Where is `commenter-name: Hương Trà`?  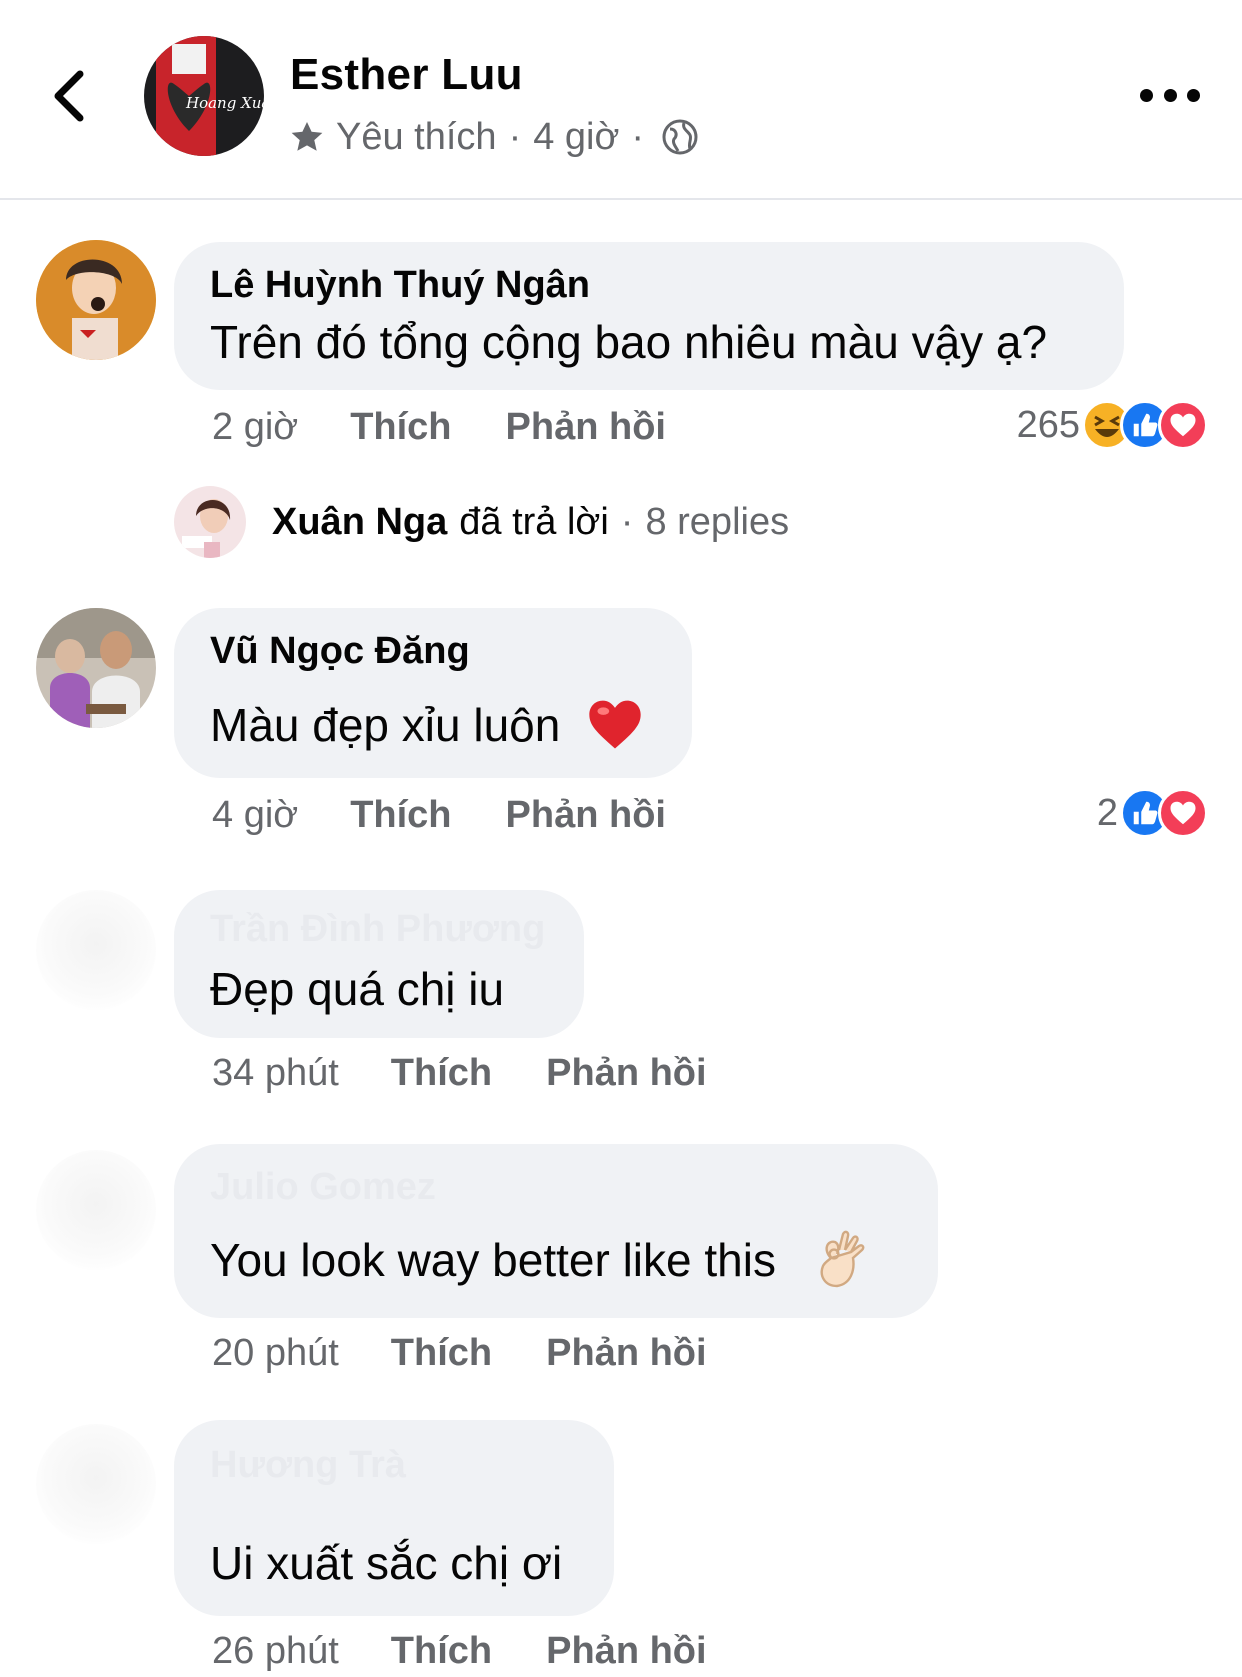 commenter-name: Hương Trà is located at coordinates (394, 1490).